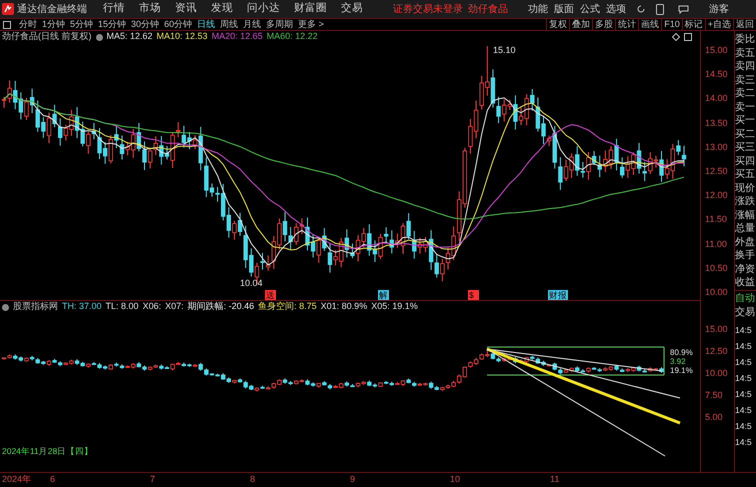 Image resolution: width=756 pixels, height=487 pixels. I want to click on period-tab: 5分钟, so click(82, 25).